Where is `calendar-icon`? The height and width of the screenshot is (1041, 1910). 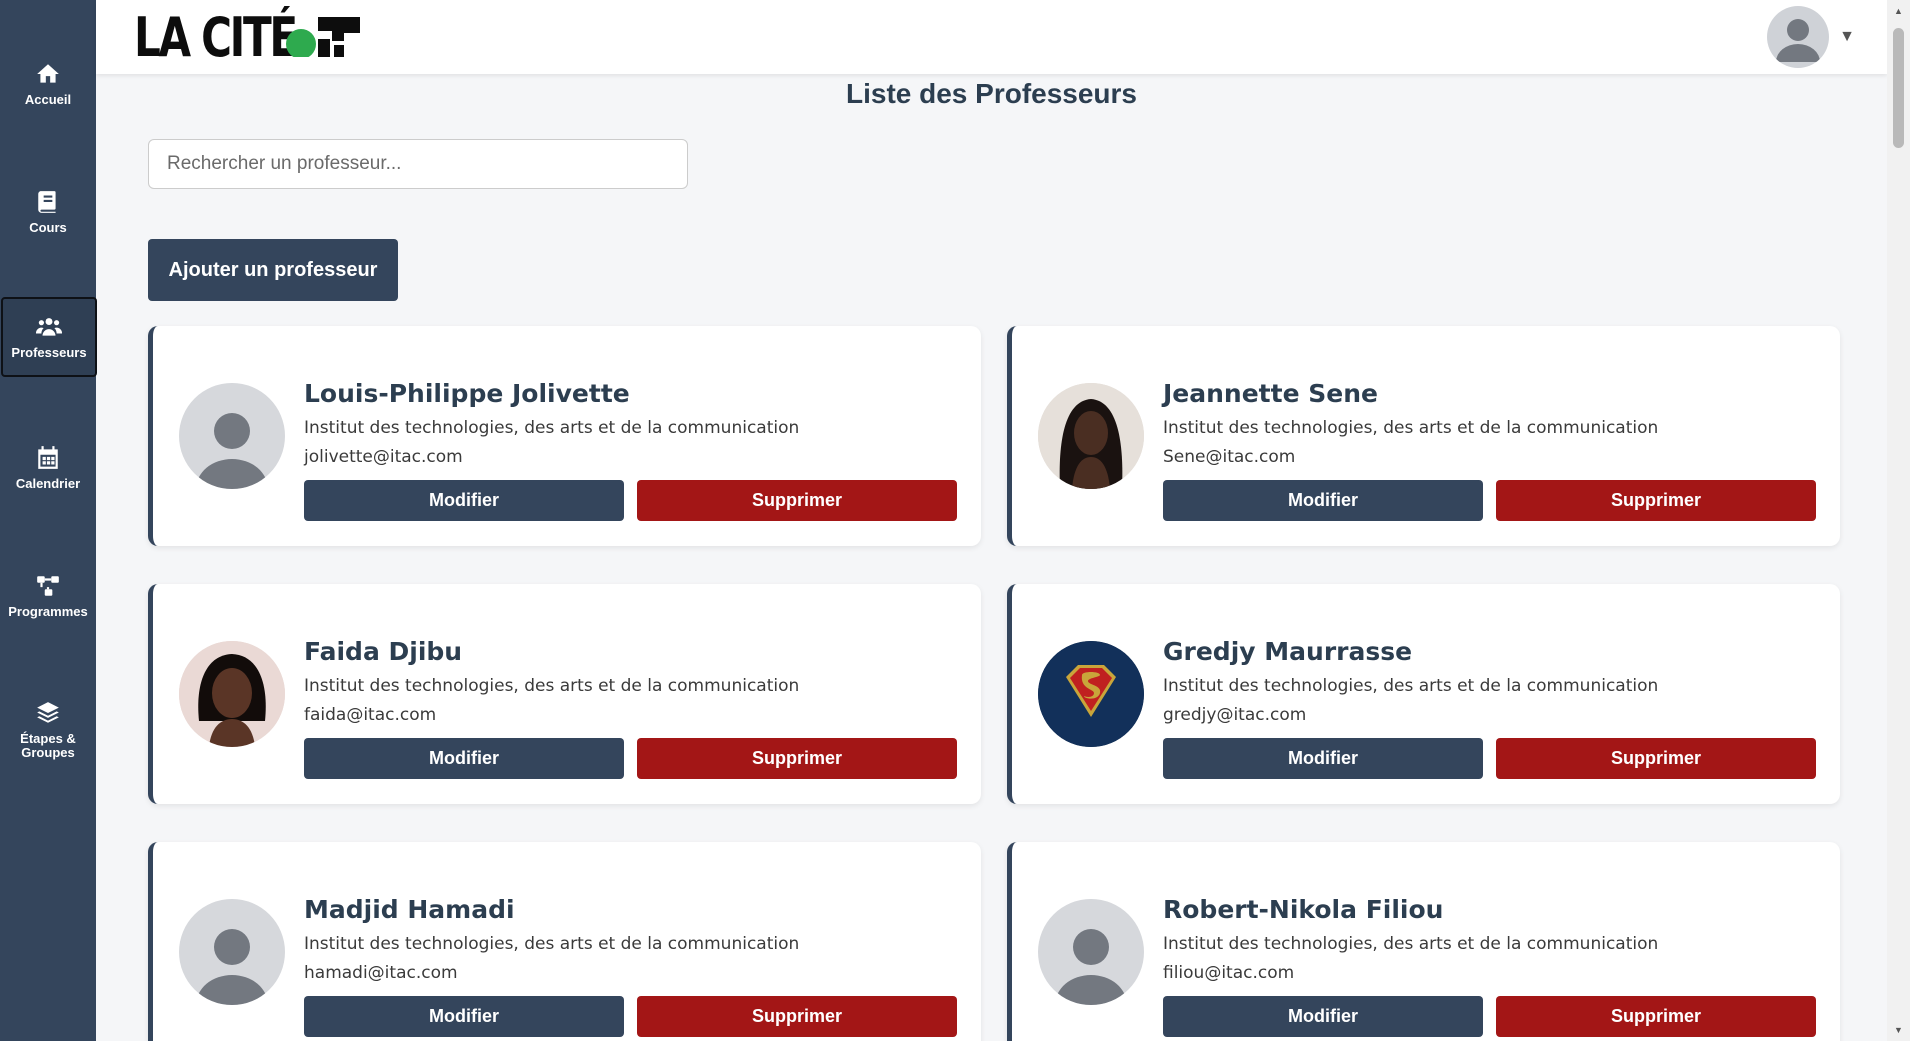 calendar-icon is located at coordinates (48, 457).